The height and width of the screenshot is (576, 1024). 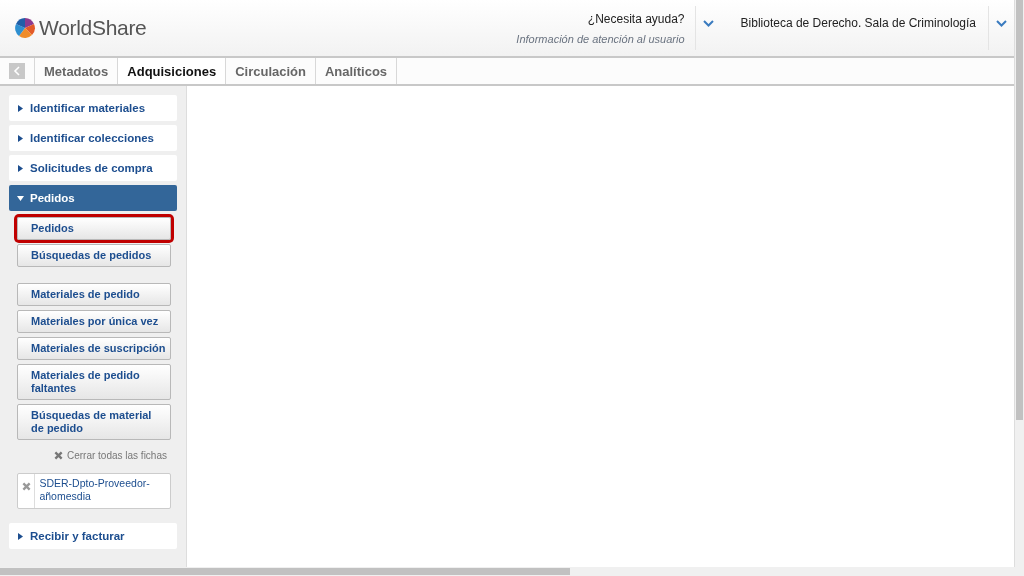 What do you see at coordinates (356, 71) in the screenshot?
I see `module-tab: Analíticos` at bounding box center [356, 71].